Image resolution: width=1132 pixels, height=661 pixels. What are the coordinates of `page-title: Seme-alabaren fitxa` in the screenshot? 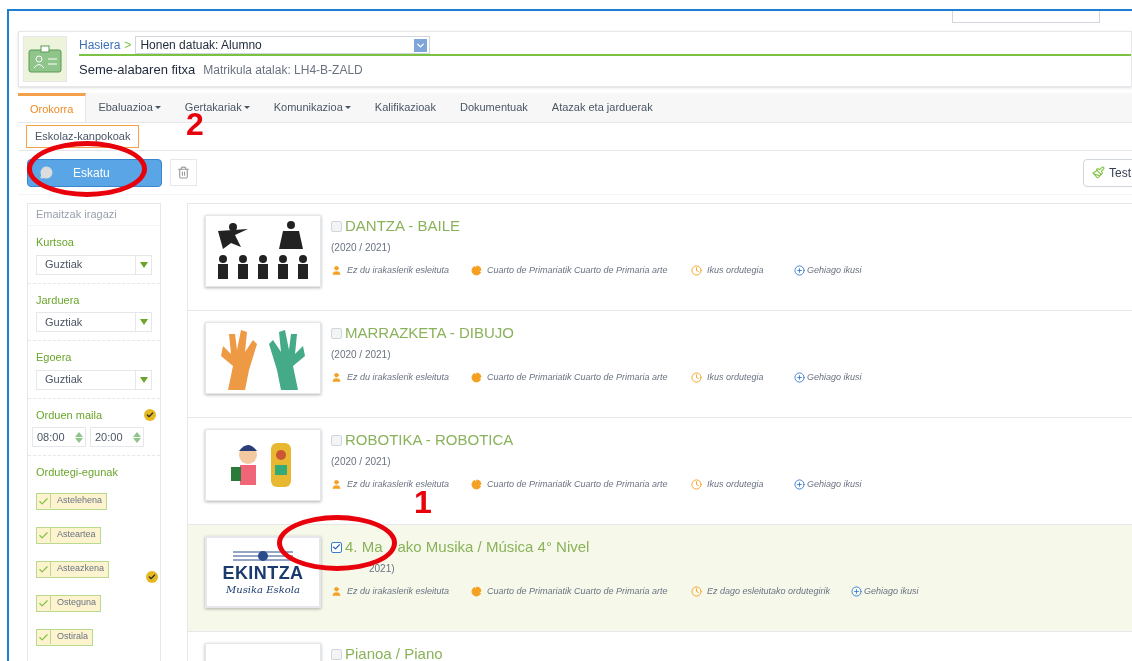 It's located at (137, 70).